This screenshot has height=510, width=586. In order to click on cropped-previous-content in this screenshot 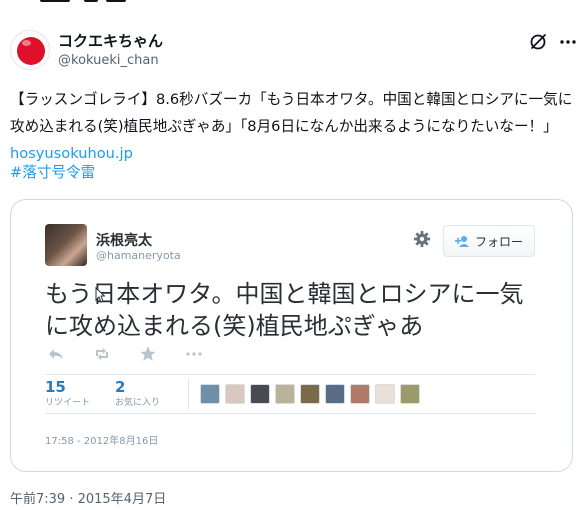, I will do `click(85, 2)`.